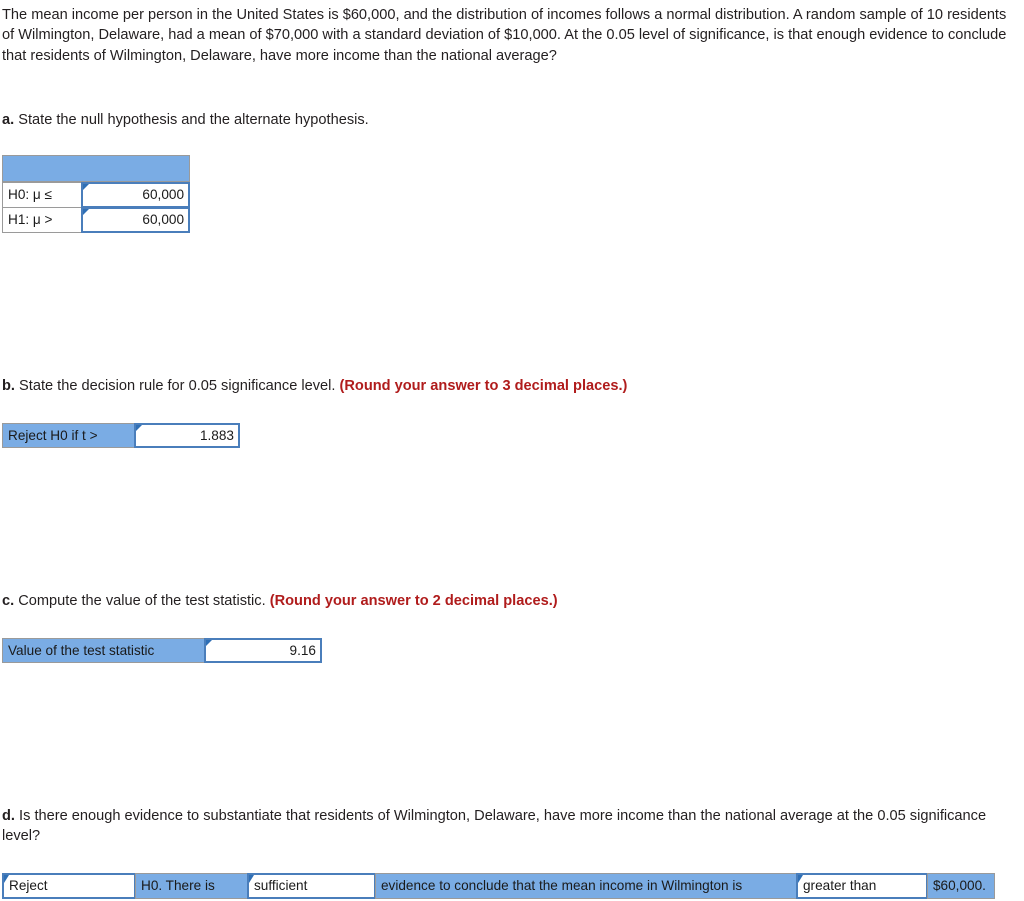 The width and height of the screenshot is (1024, 901). Describe the element at coordinates (163, 220) in the screenshot. I see `alternate-hypothesis-value: 60,000` at that location.